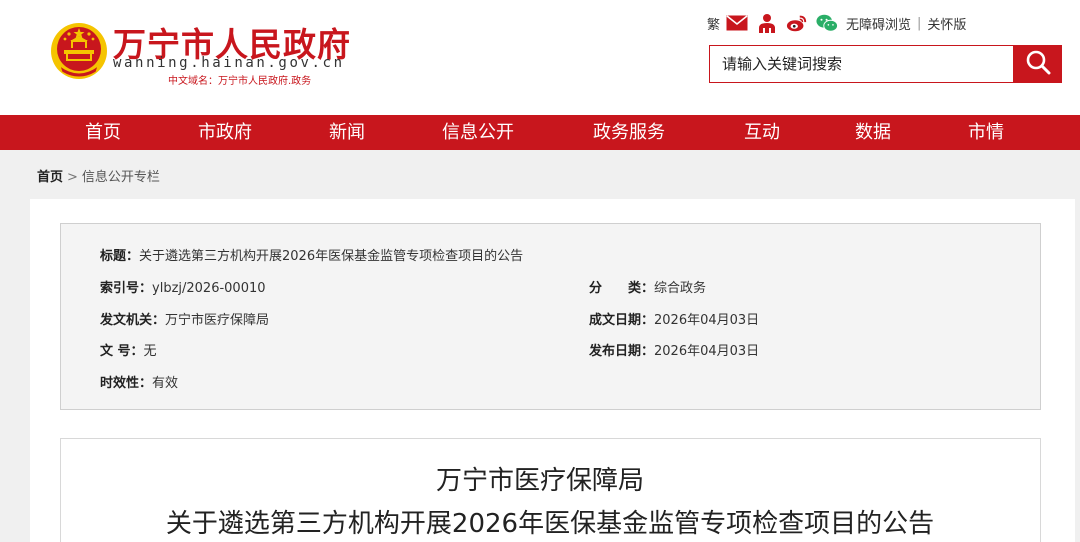 Image resolution: width=1080 pixels, height=542 pixels. Describe the element at coordinates (121, 177) in the screenshot. I see `breadcrumb-current: 信息公开专栏` at that location.